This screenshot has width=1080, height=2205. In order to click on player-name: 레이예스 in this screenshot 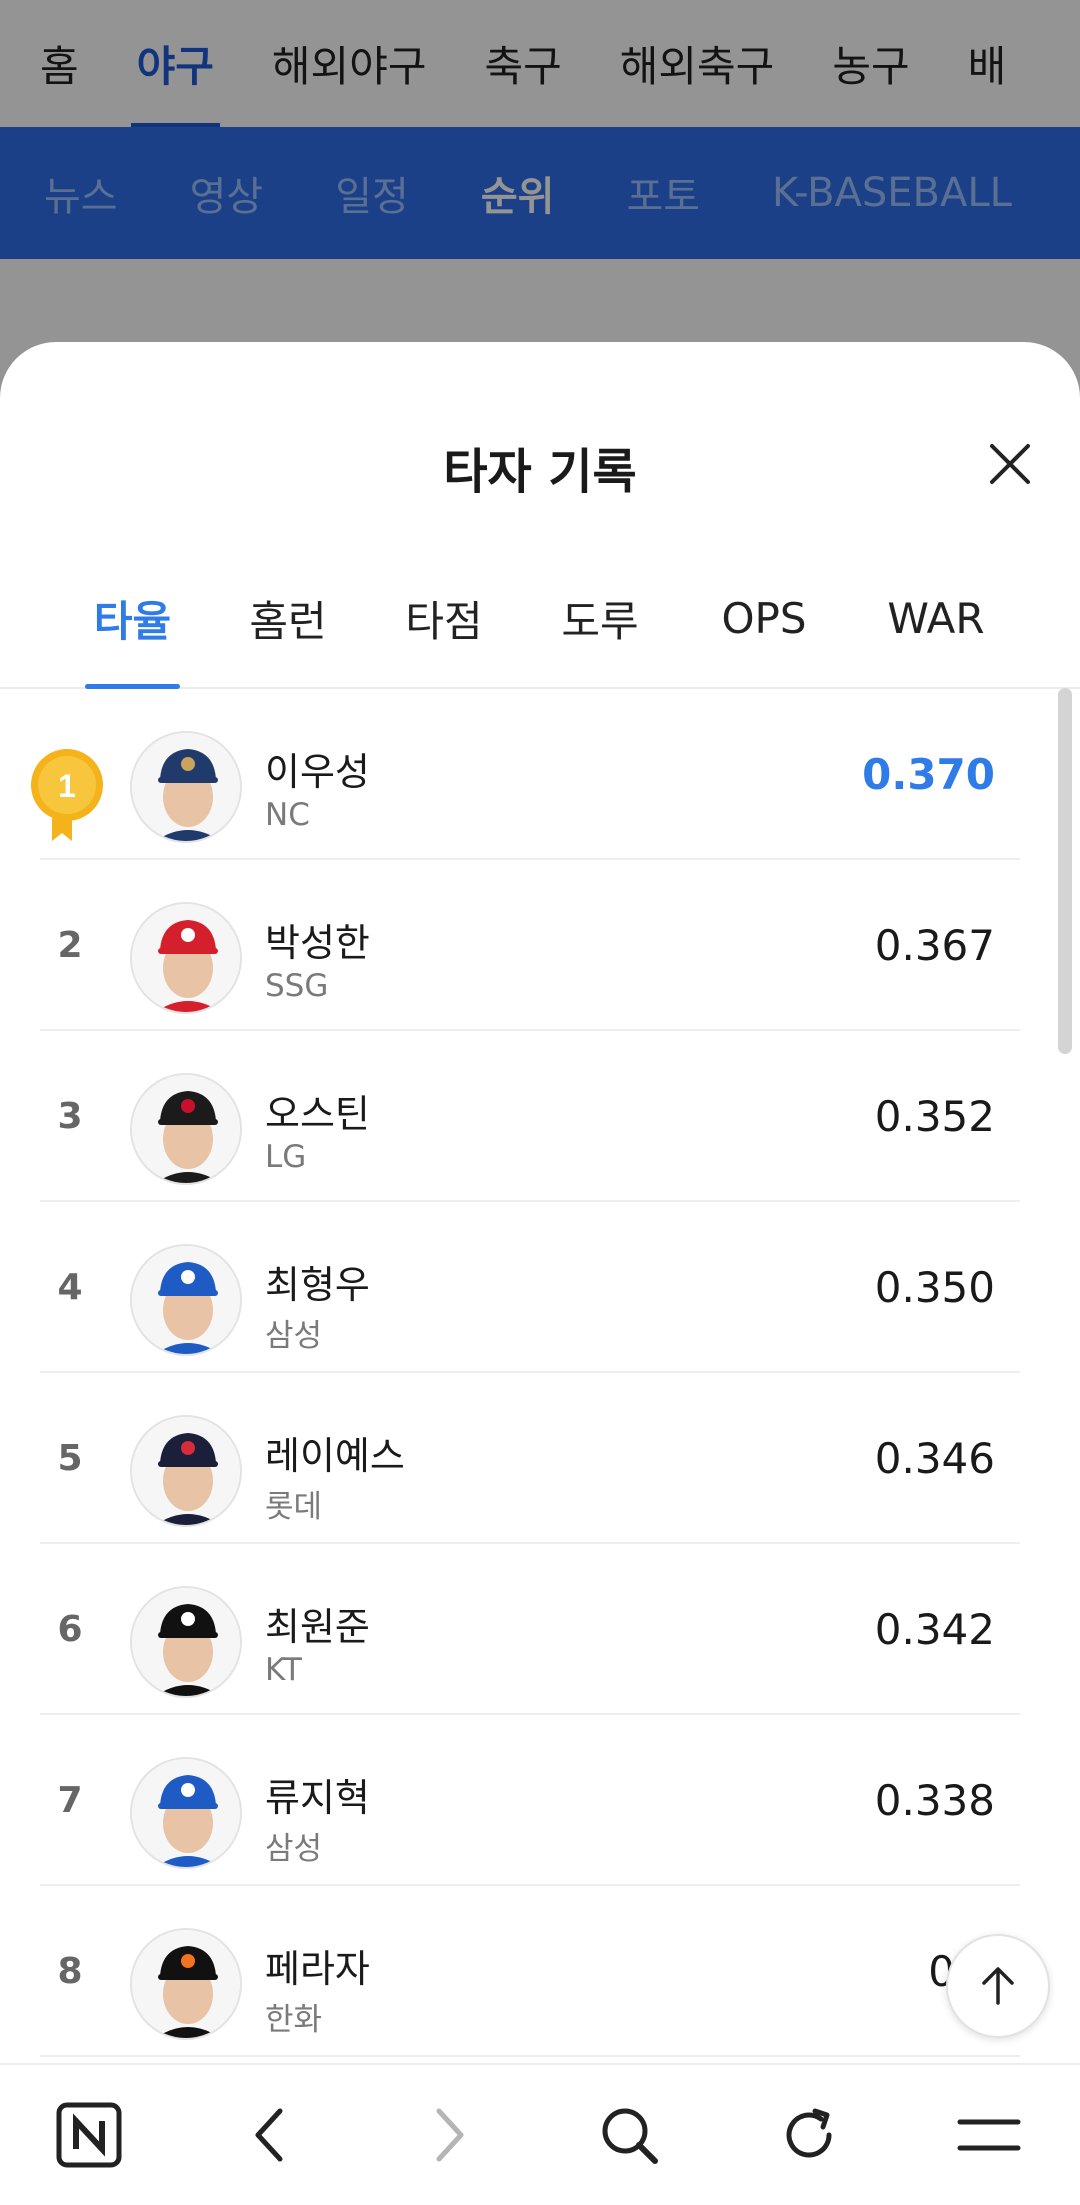, I will do `click(335, 1456)`.